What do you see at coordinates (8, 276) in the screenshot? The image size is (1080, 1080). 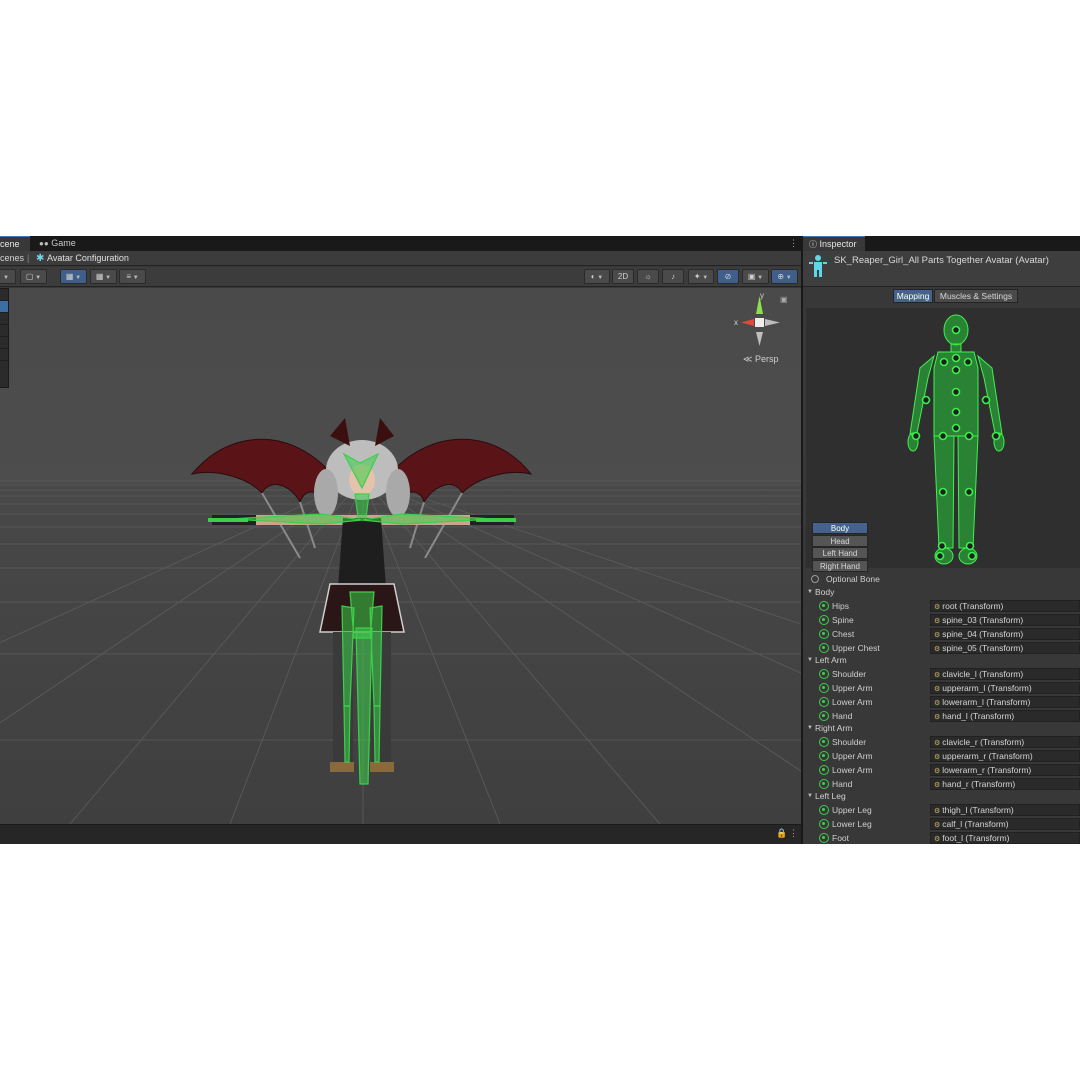 I see `draw-mode-dropdown: ▼` at bounding box center [8, 276].